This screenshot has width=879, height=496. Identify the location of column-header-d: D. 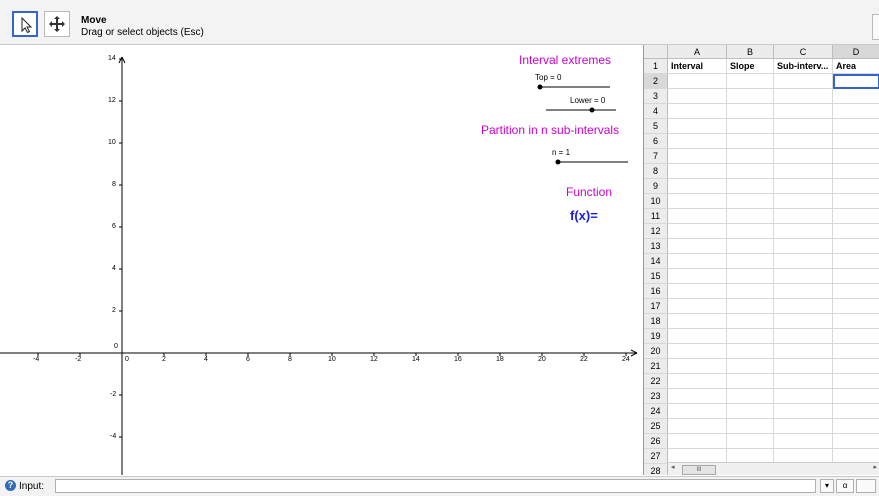
(856, 52).